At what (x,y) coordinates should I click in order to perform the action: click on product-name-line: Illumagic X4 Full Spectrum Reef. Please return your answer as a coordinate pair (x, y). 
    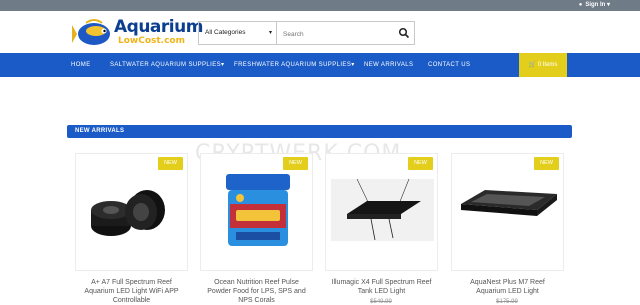
    Looking at the image, I should click on (381, 282).